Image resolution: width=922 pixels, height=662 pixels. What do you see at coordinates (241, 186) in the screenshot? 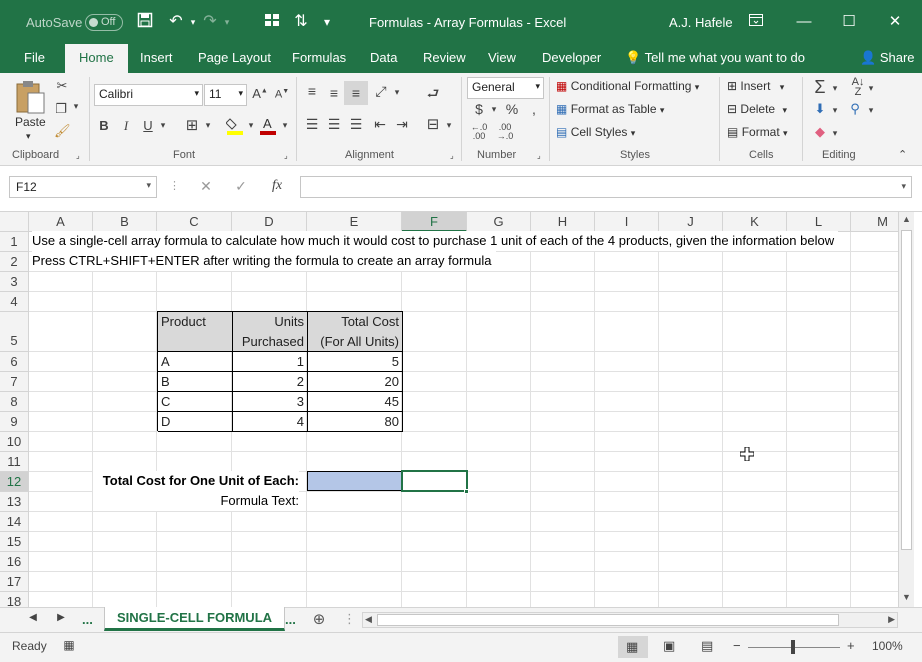
I see `confirm-entry-icon: ✓` at bounding box center [241, 186].